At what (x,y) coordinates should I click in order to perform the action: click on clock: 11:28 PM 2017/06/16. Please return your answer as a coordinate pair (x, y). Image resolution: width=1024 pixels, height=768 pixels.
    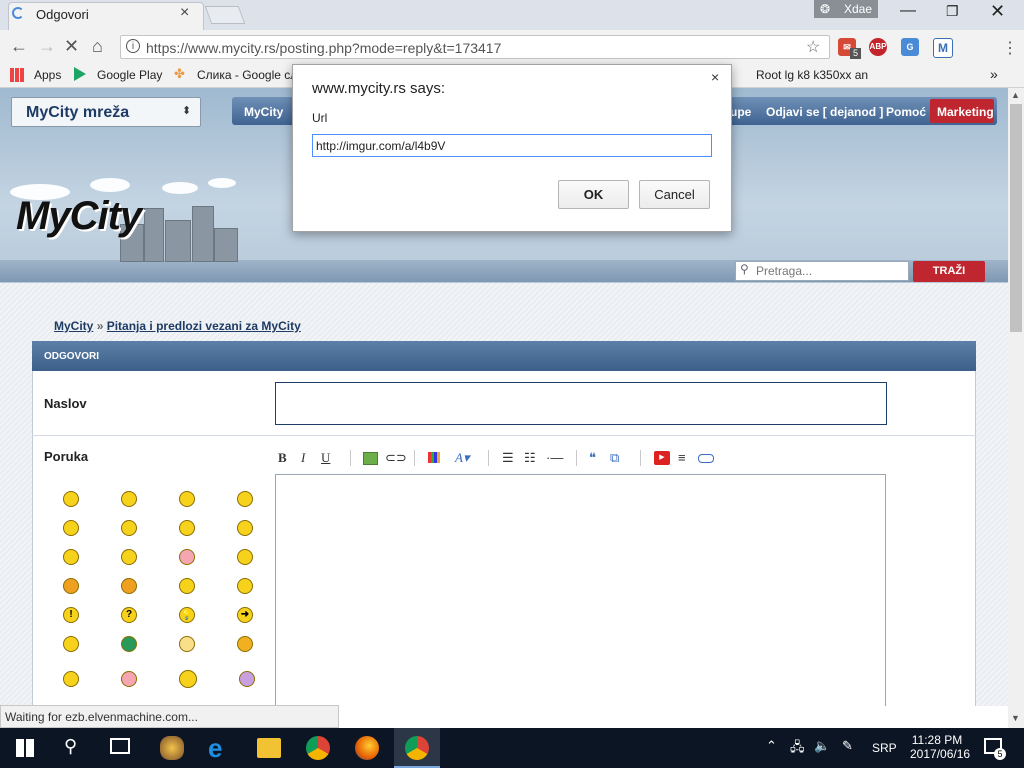
    Looking at the image, I should click on (940, 747).